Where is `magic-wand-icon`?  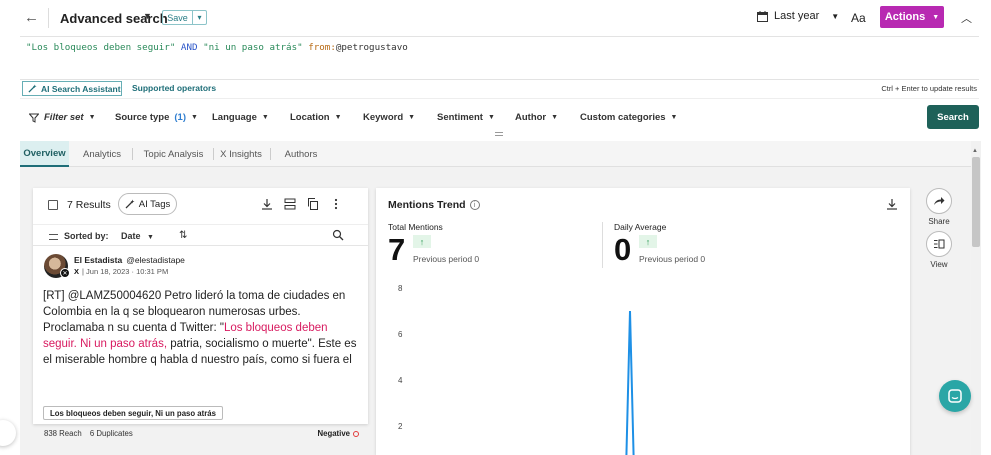 magic-wand-icon is located at coordinates (32, 88).